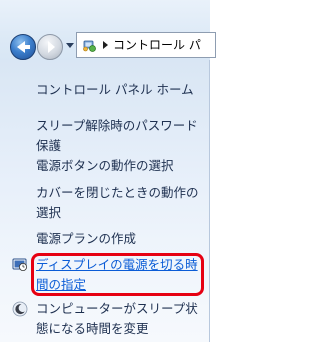 The height and width of the screenshot is (342, 320). Describe the element at coordinates (105, 45) in the screenshot. I see `breadcrumb-chevron-icon` at that location.